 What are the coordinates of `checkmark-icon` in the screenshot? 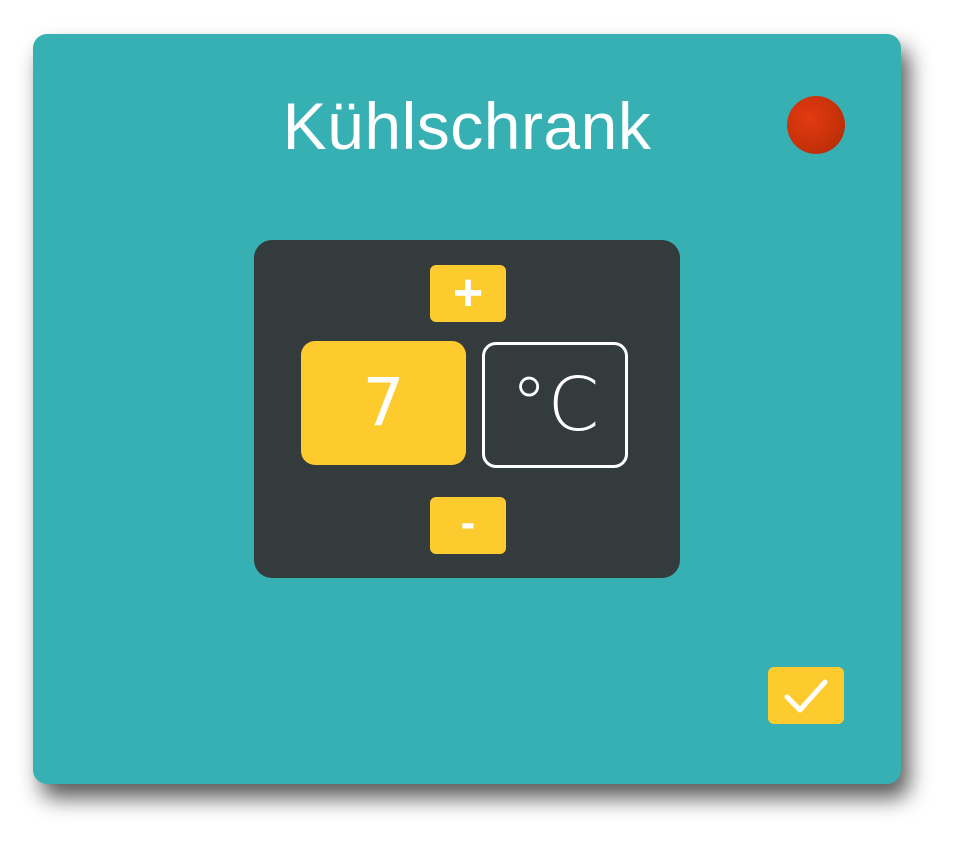 It's located at (806, 696).